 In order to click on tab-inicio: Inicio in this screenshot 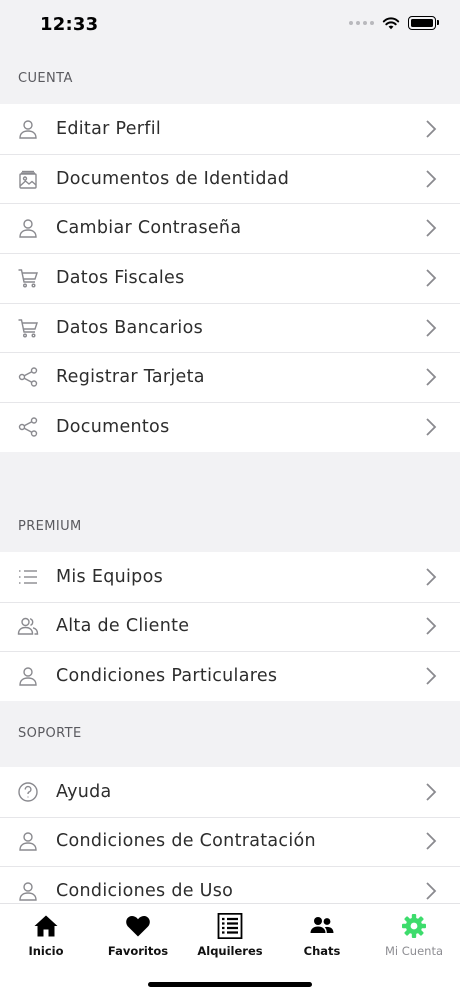, I will do `click(46, 935)`.